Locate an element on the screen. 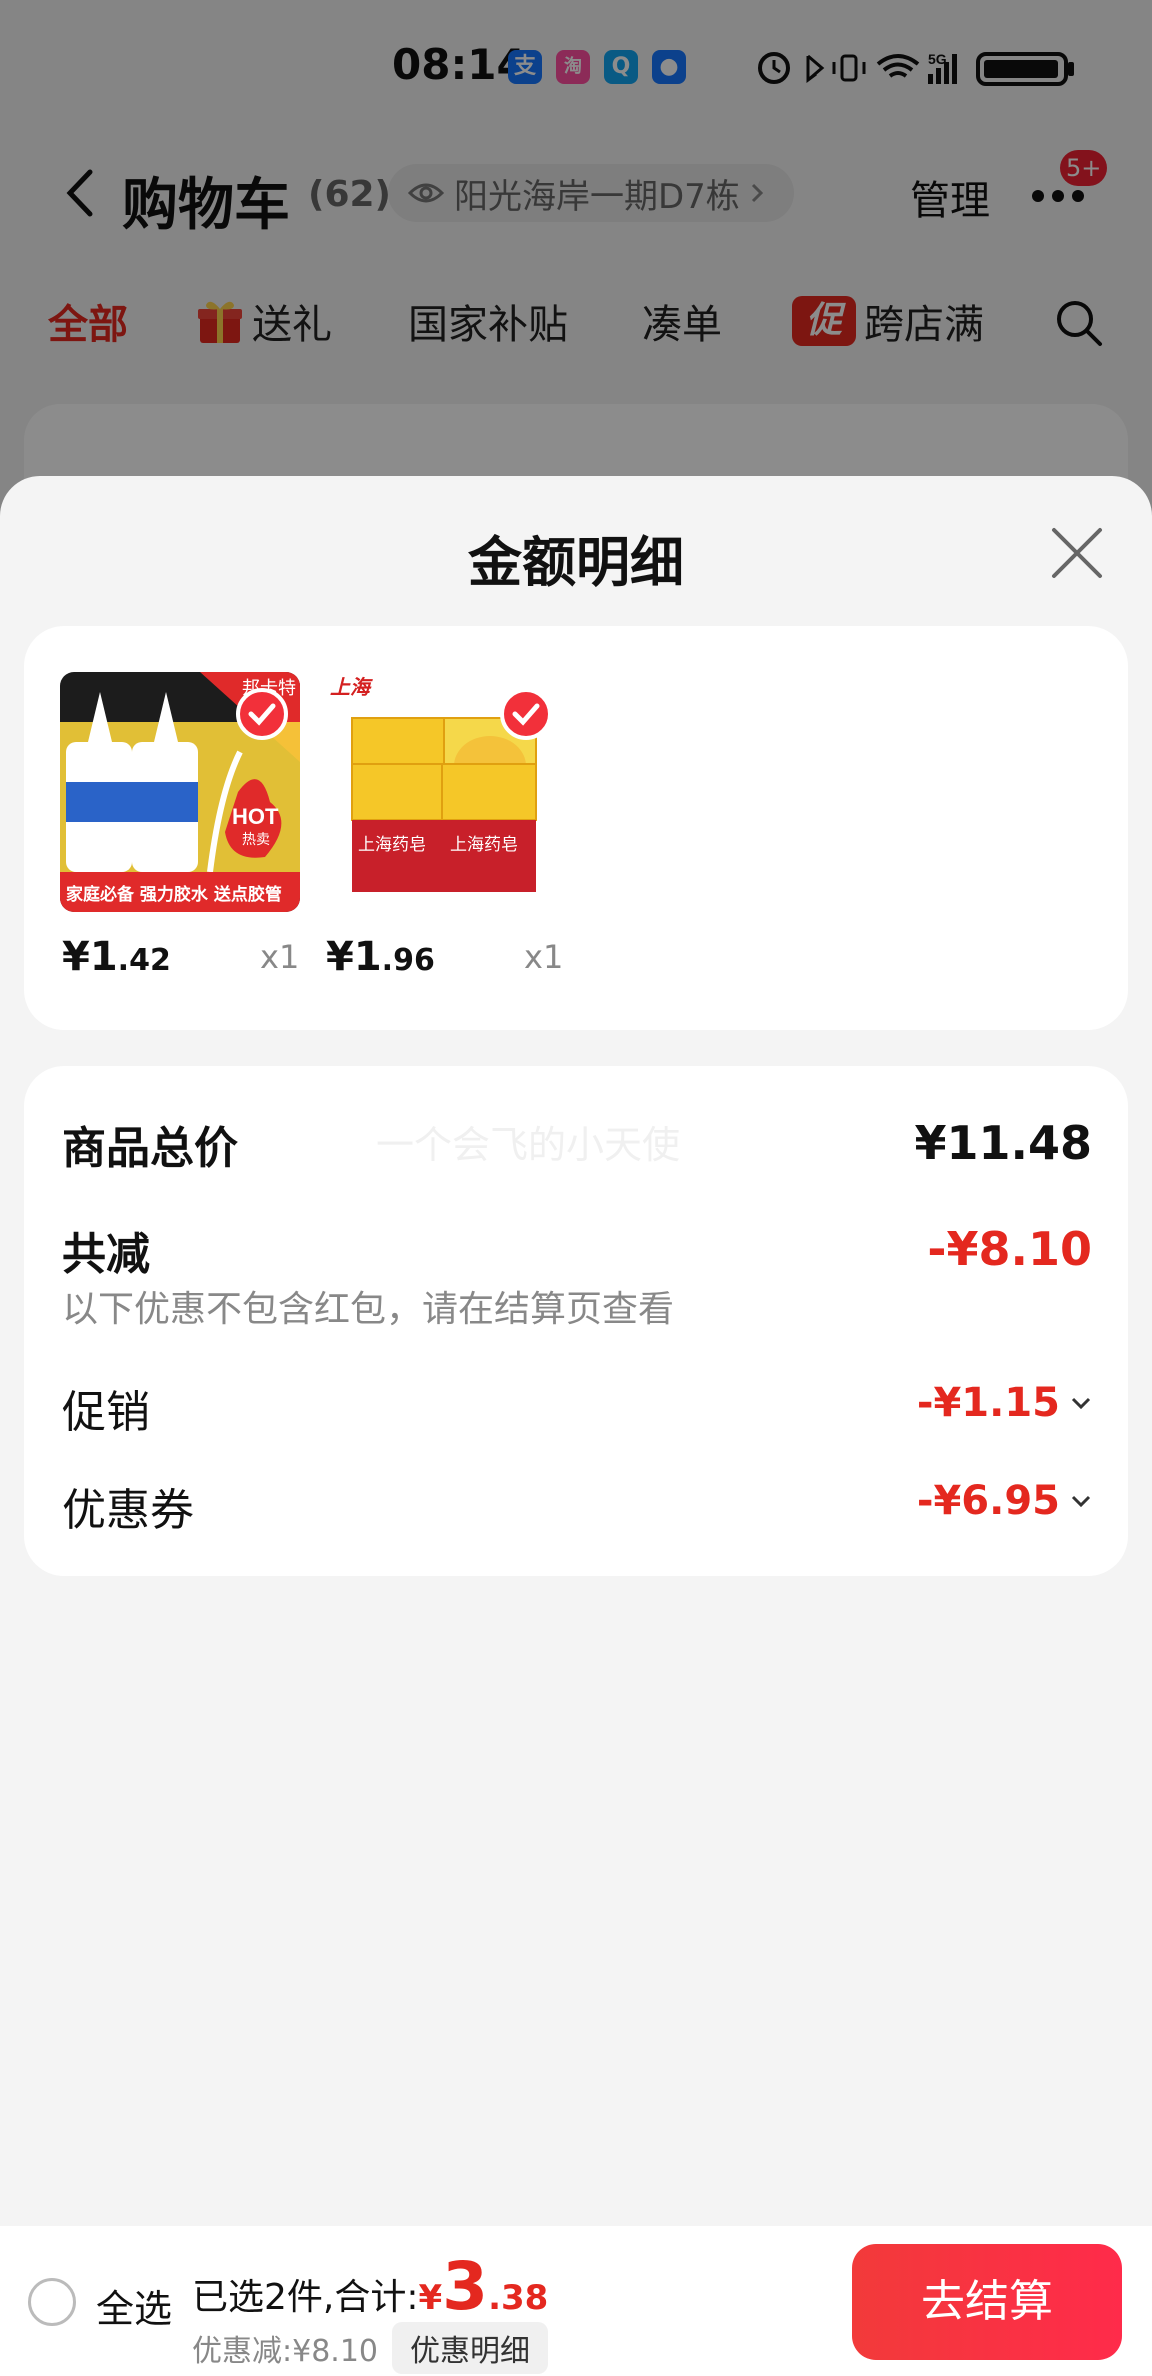  promotion-value: -¥1.15 is located at coordinates (988, 1403).